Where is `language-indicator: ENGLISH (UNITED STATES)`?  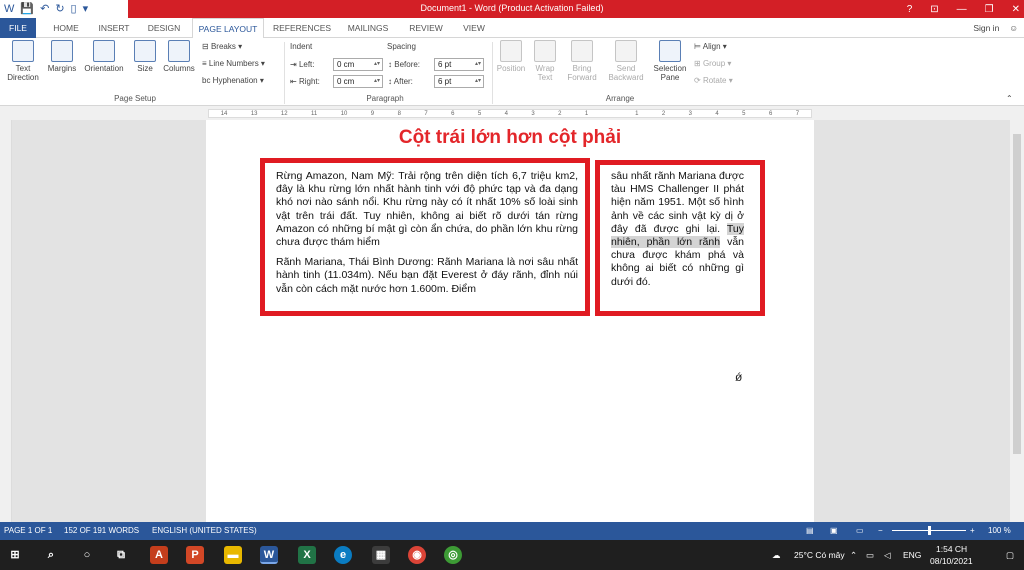 language-indicator: ENGLISH (UNITED STATES) is located at coordinates (204, 531).